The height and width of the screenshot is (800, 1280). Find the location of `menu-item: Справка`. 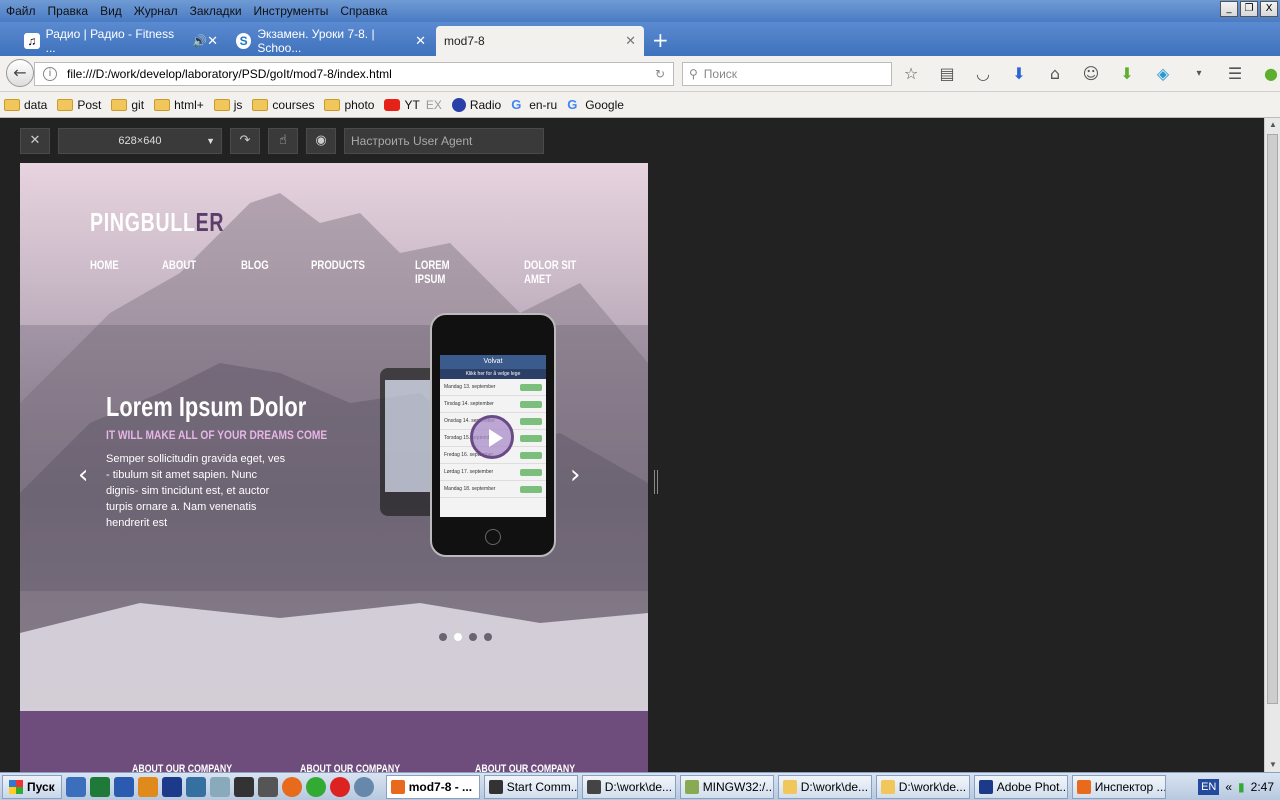

menu-item: Справка is located at coordinates (363, 11).